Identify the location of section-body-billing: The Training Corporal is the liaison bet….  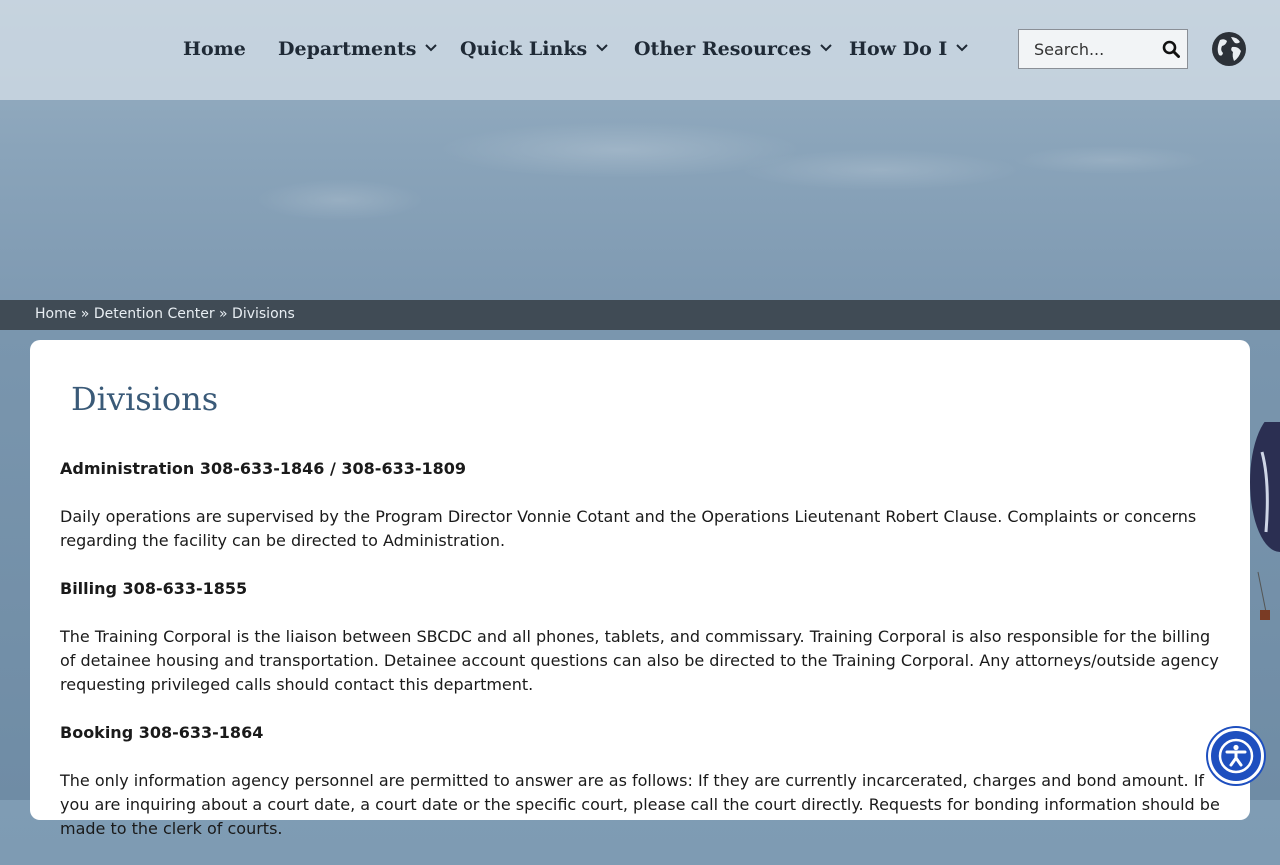
(639, 660).